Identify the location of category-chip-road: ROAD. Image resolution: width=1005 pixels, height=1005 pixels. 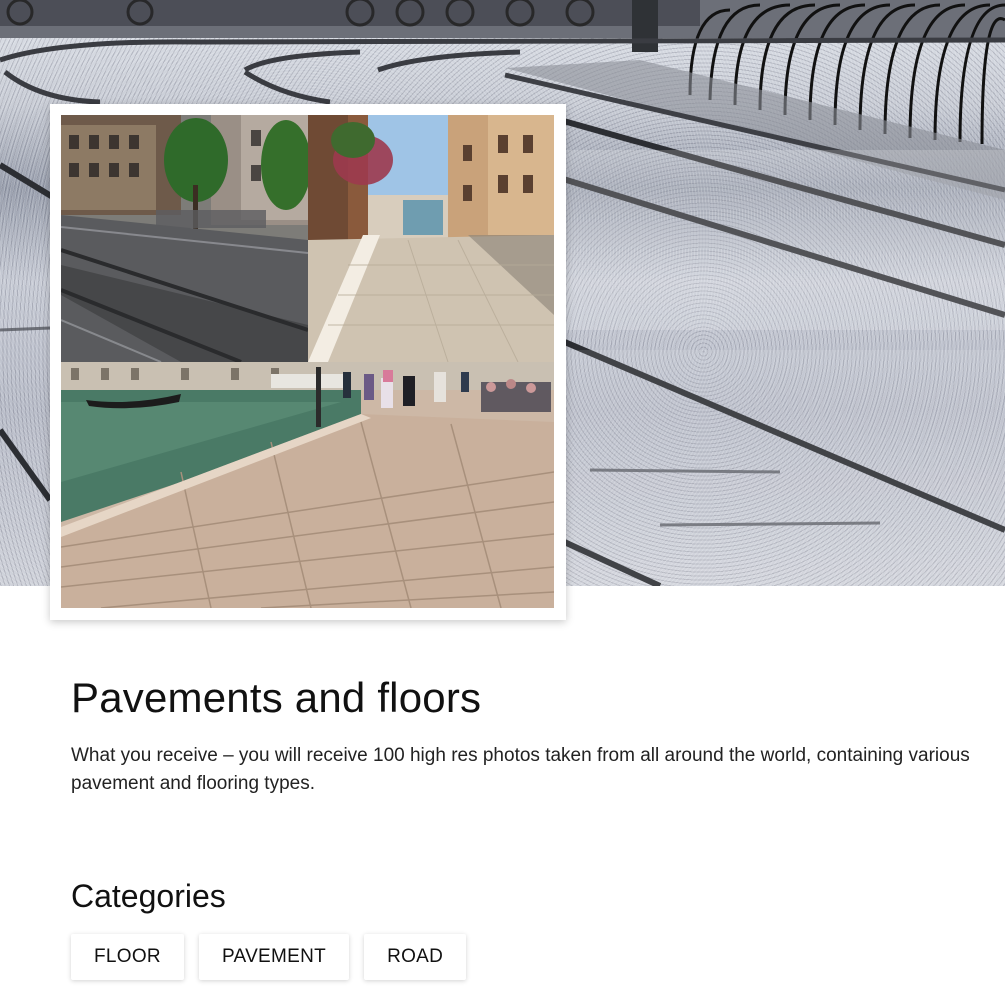
(415, 957).